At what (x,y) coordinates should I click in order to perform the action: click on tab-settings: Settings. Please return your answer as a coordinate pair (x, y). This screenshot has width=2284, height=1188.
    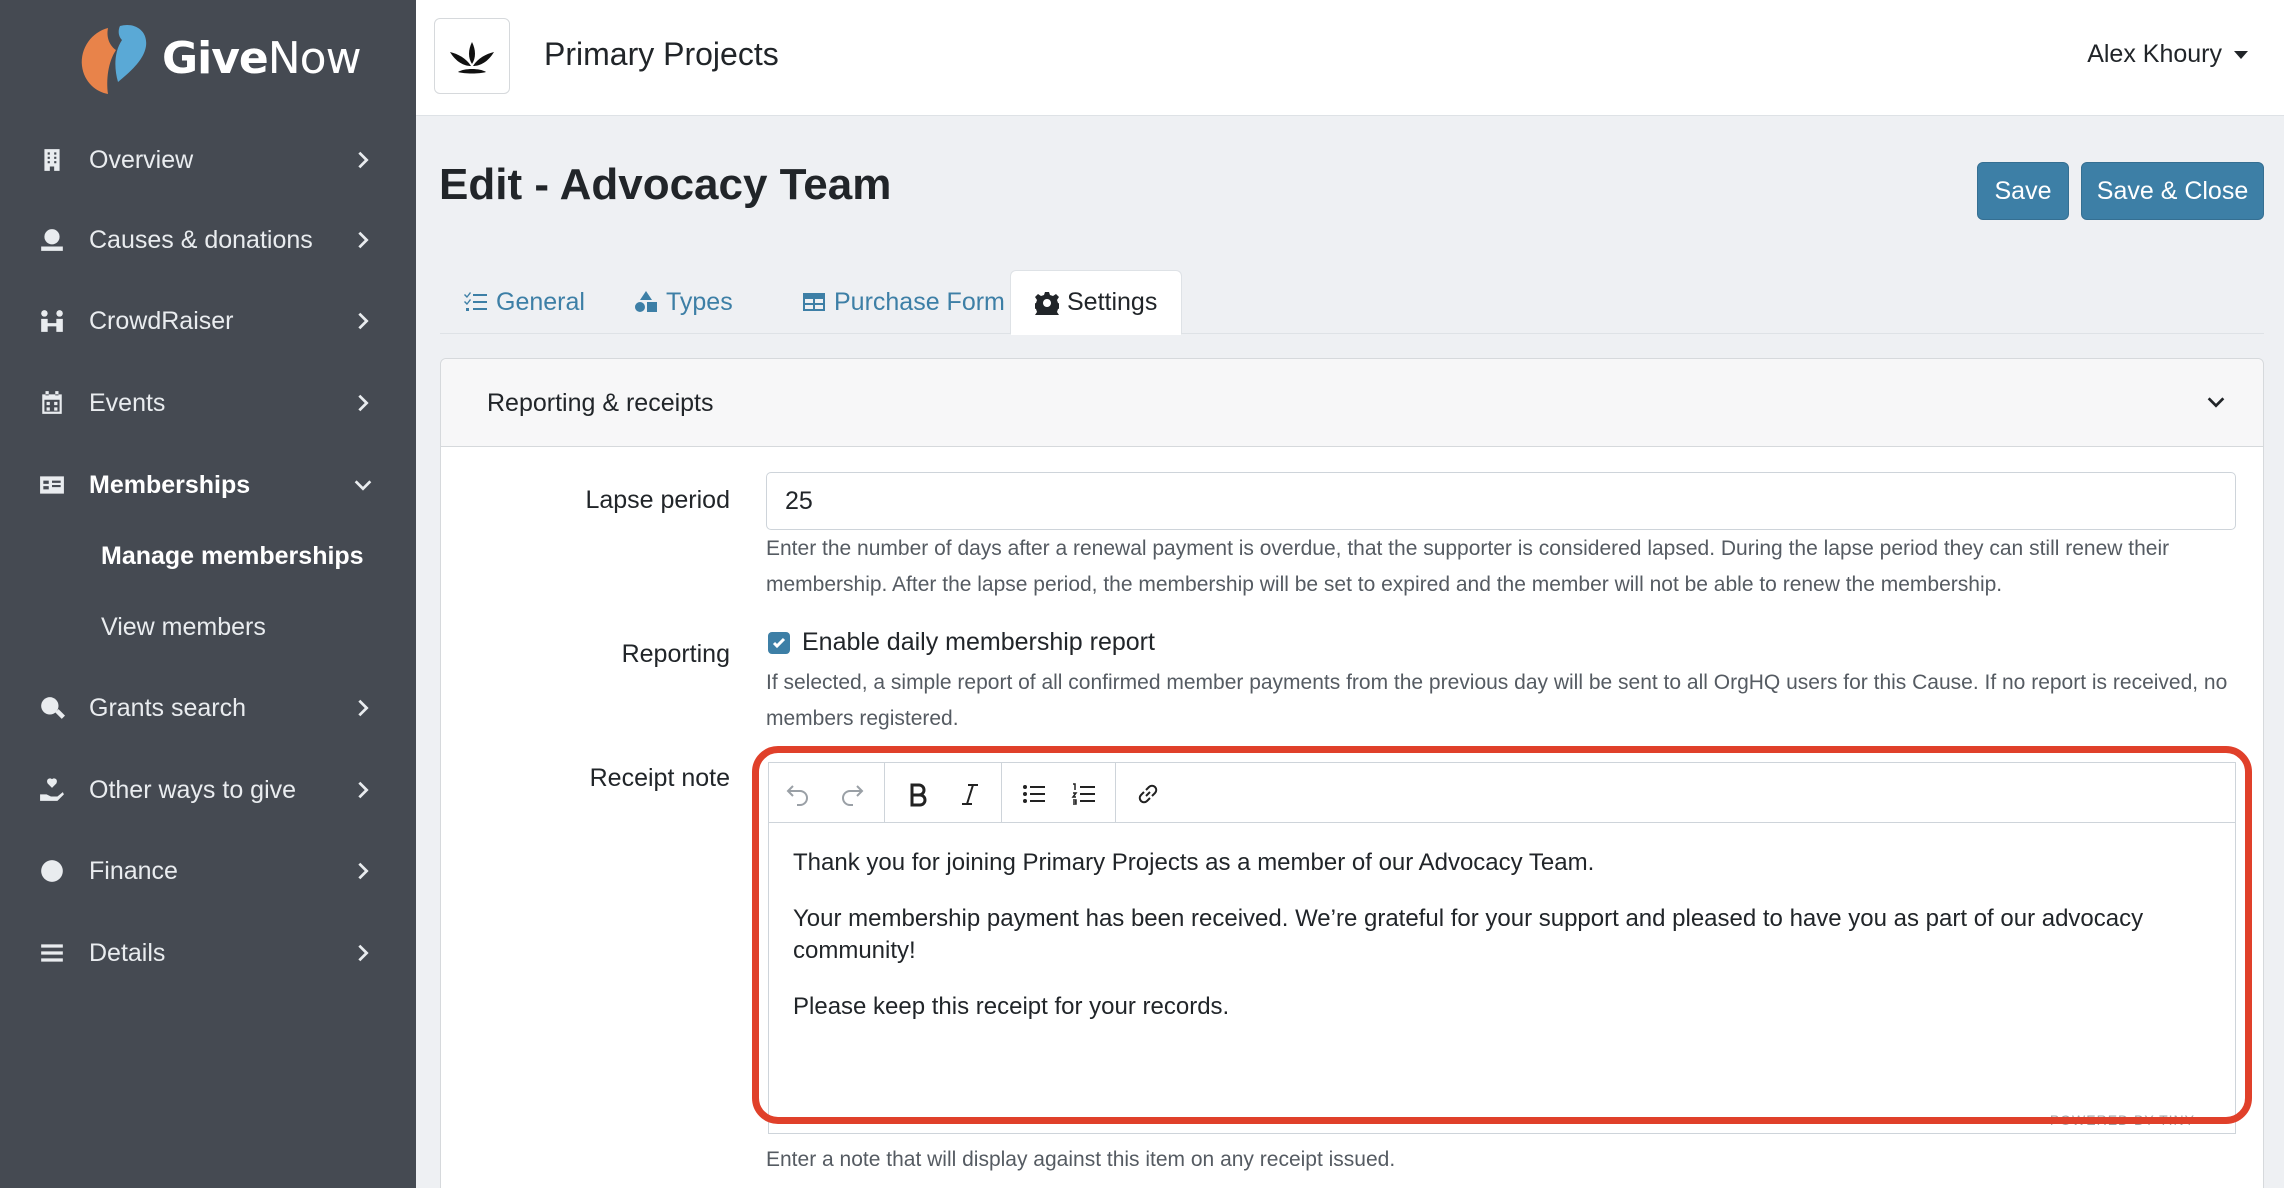
    Looking at the image, I should click on (1096, 302).